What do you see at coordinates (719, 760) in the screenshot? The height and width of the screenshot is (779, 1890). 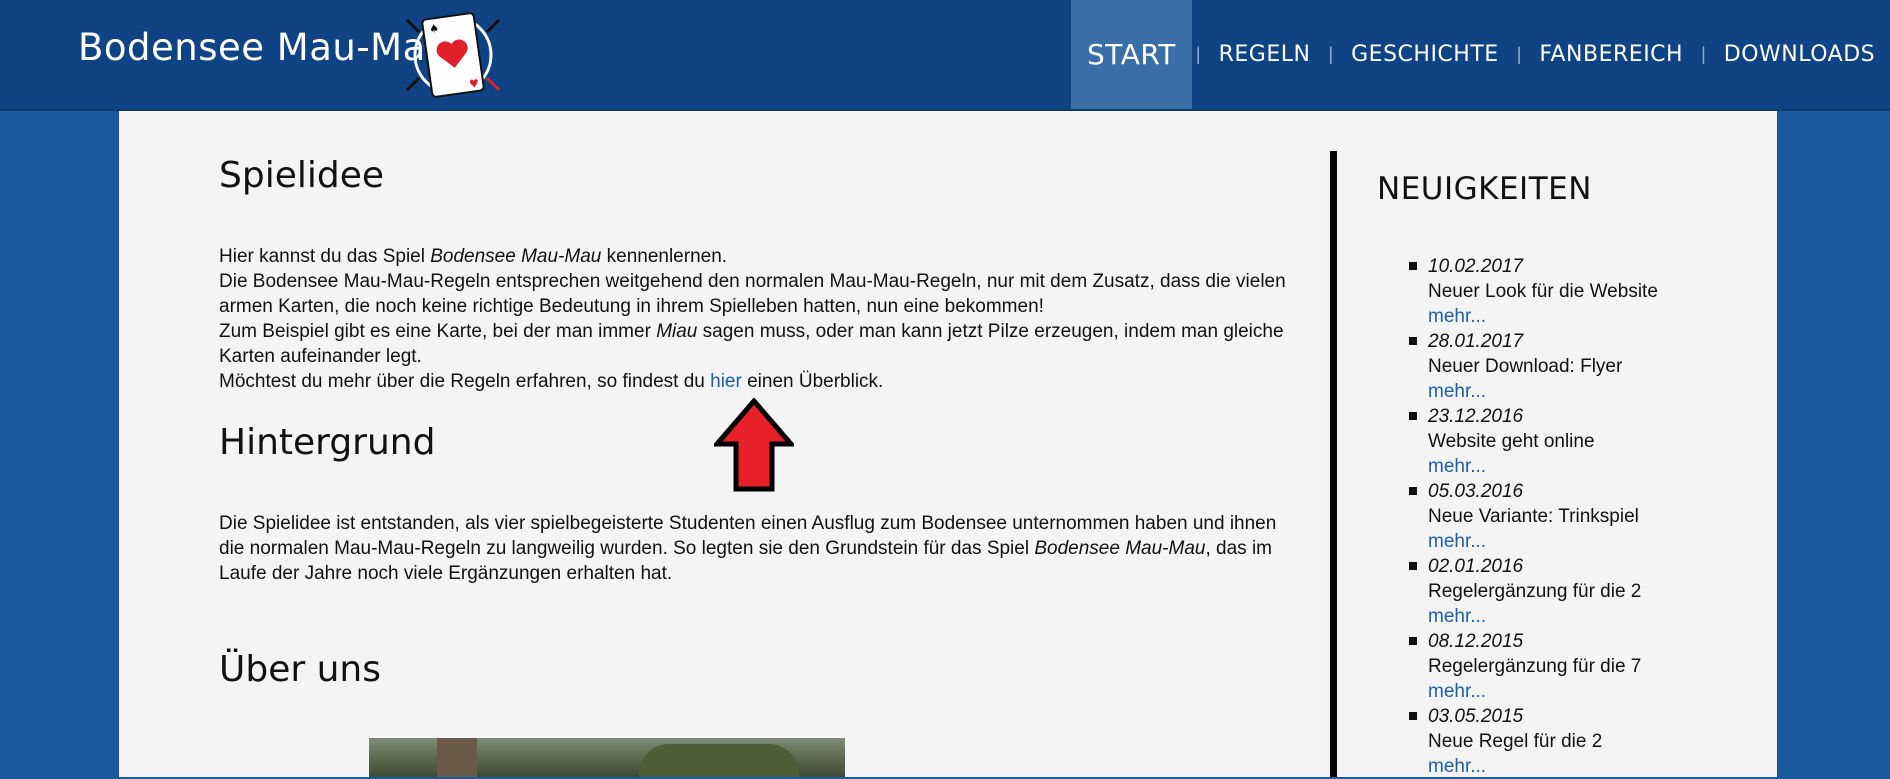 I see `photo-foliage` at bounding box center [719, 760].